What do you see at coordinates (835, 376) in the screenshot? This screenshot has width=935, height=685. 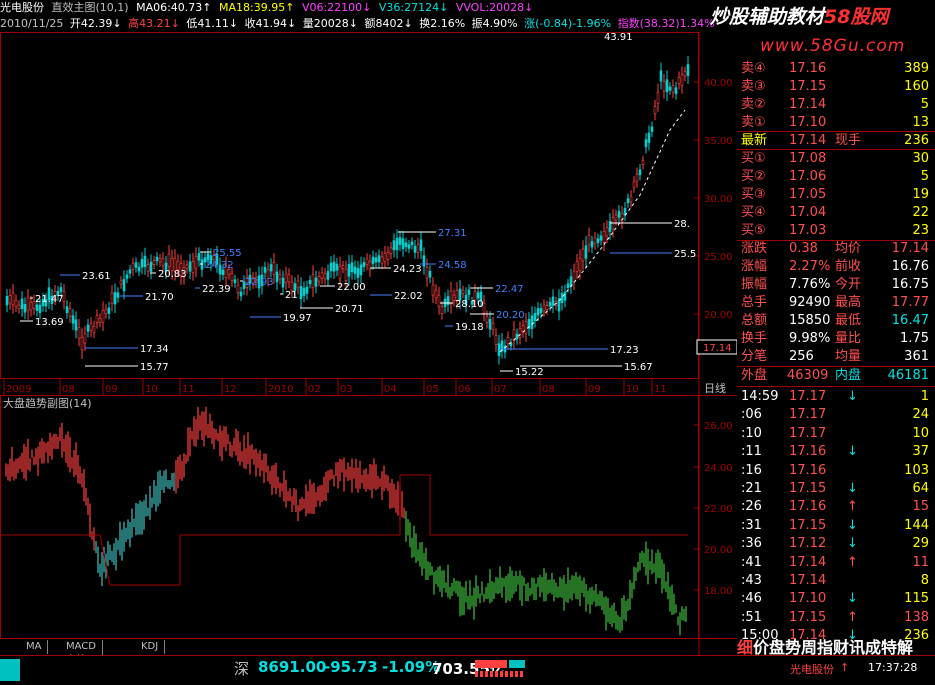 I see `outer-inner-row: 外盘 46309 内盘 46181` at bounding box center [835, 376].